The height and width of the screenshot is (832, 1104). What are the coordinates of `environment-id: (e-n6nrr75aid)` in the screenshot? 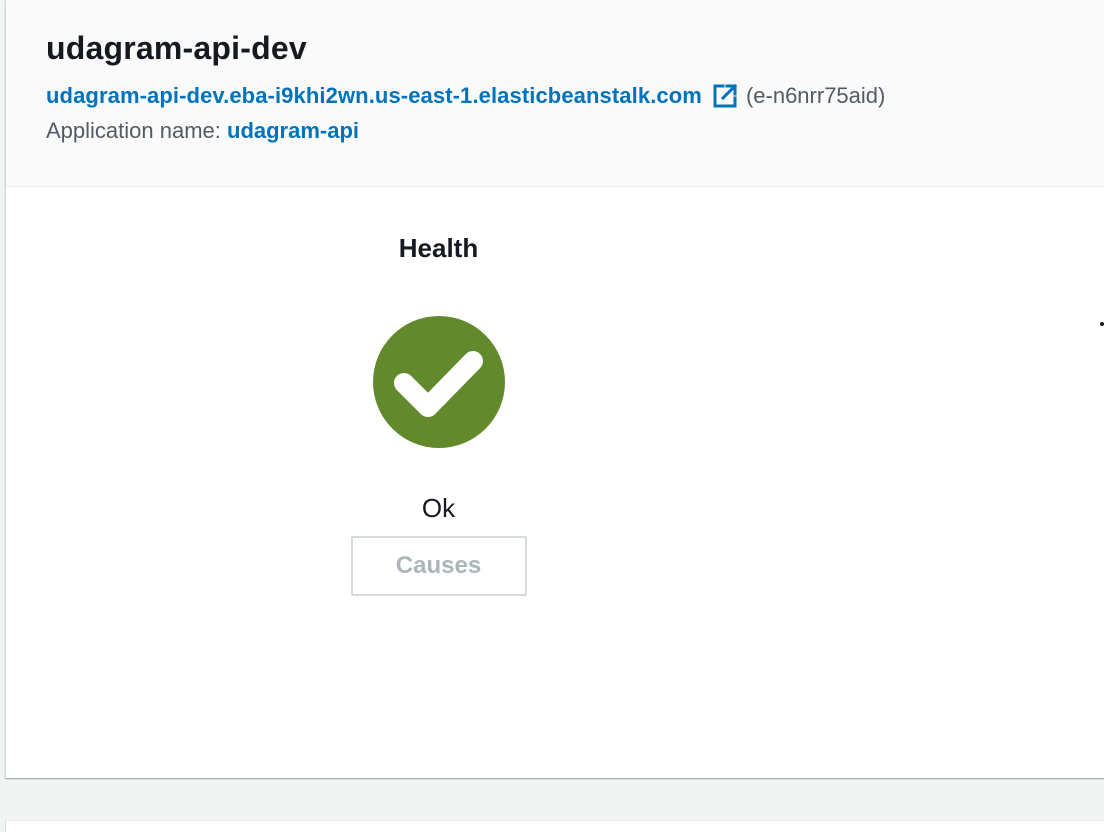 It's located at (815, 95).